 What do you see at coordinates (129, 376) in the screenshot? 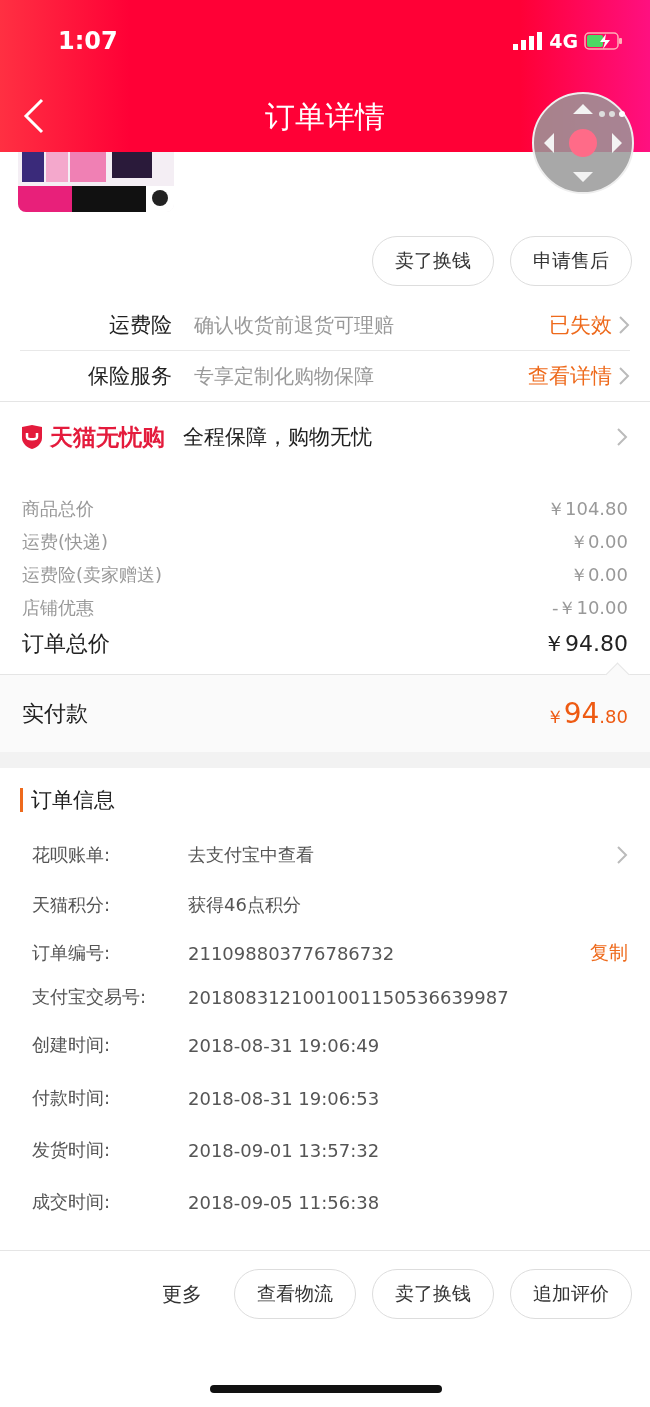
I see `service-label: 保险服务` at bounding box center [129, 376].